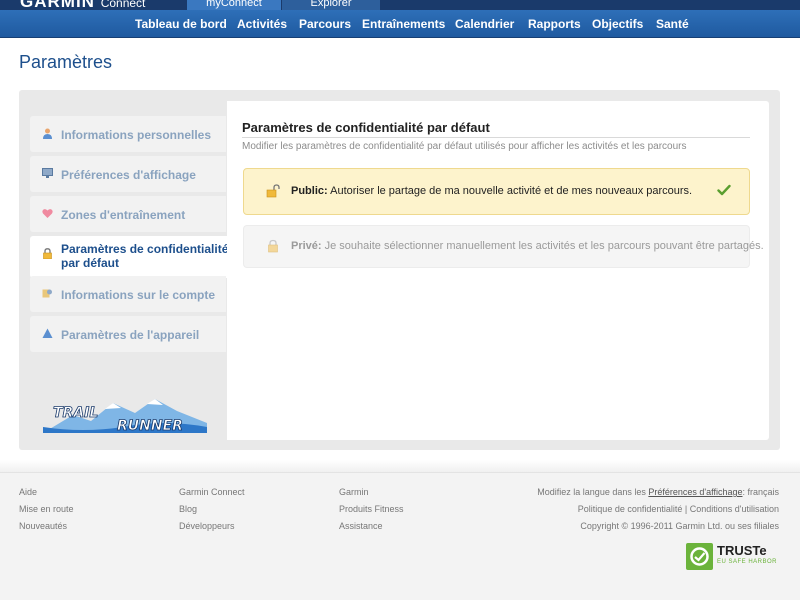  What do you see at coordinates (123, 215) in the screenshot?
I see `sidebar-item-label: Zones d'entraînement` at bounding box center [123, 215].